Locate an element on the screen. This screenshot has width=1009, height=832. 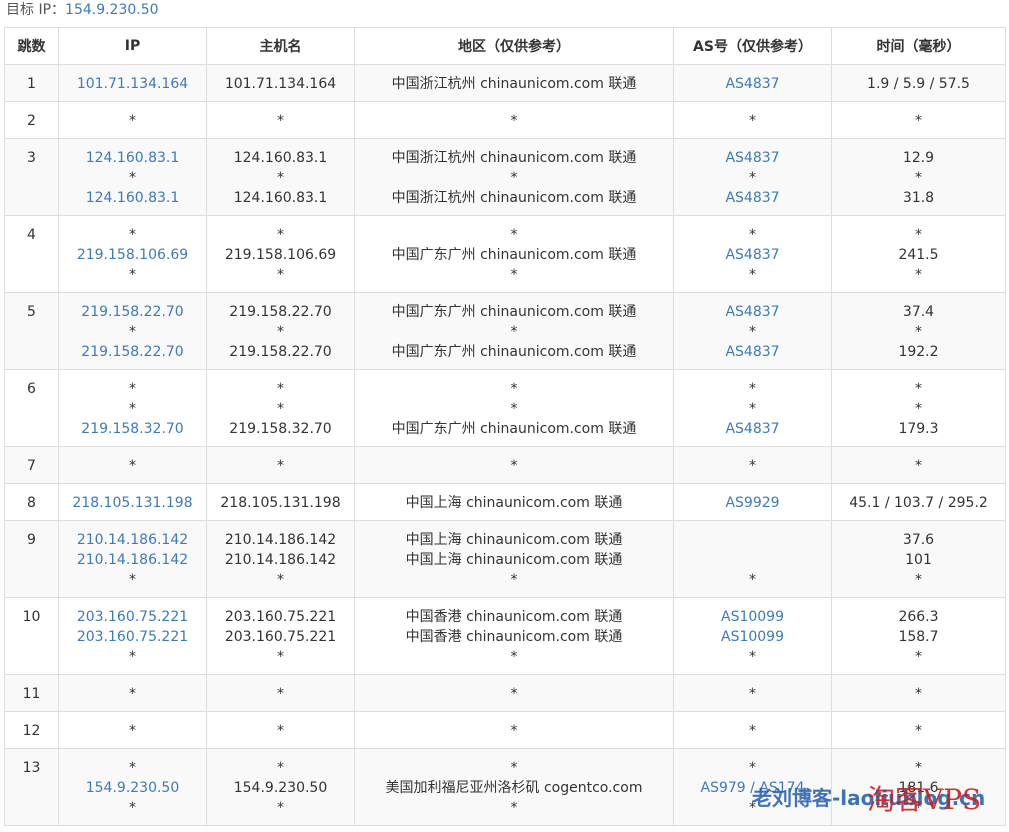
cell-region: * * 中国广东广州 chinaunicom.com 联通 is located at coordinates (514, 408).